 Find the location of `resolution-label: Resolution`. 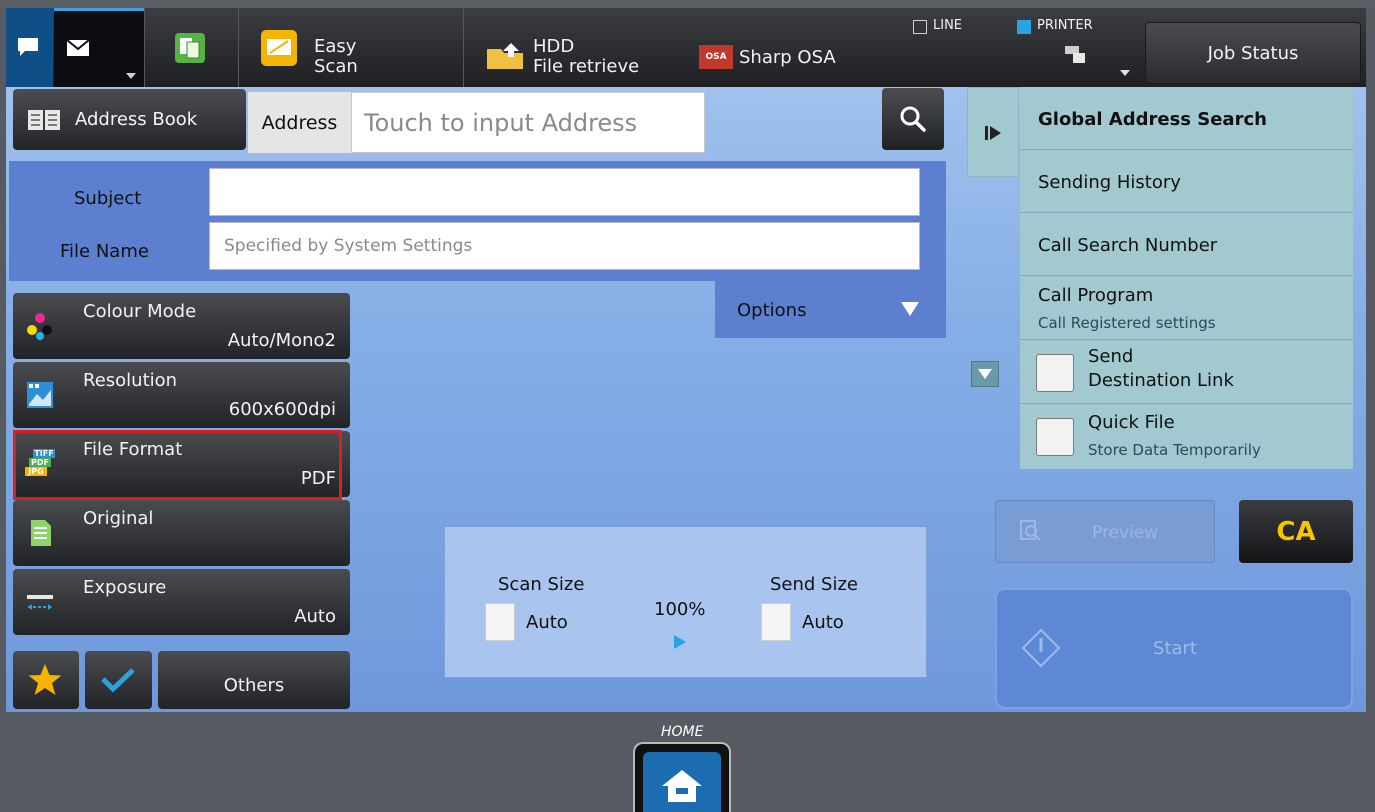

resolution-label: Resolution is located at coordinates (130, 380).